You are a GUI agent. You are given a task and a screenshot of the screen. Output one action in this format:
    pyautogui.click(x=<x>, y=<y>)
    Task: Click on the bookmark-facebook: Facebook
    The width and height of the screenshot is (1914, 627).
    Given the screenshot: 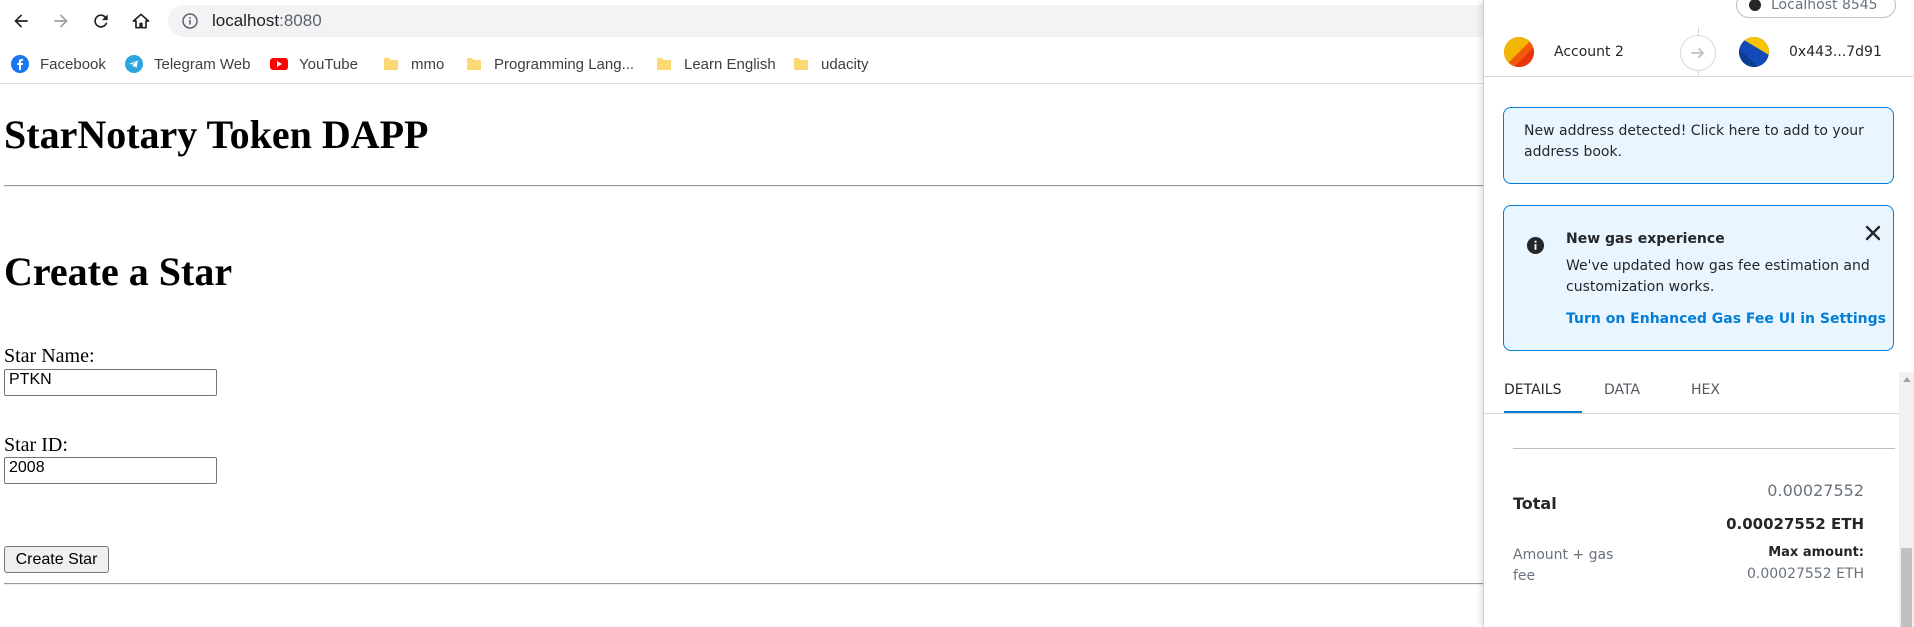 What is the action you would take?
    pyautogui.click(x=58, y=64)
    